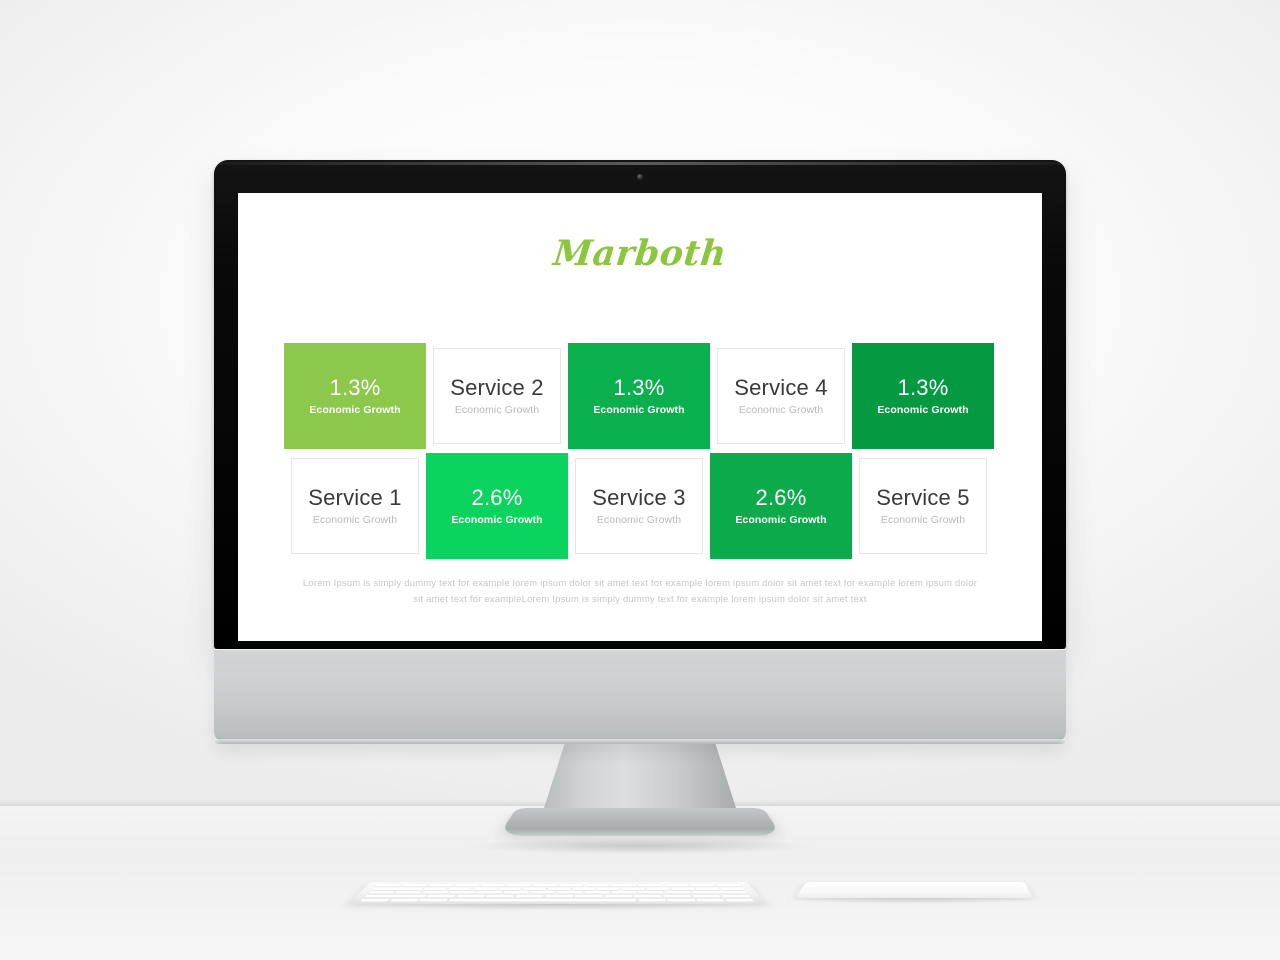  What do you see at coordinates (639, 497) in the screenshot?
I see `service-card-value: Service 3` at bounding box center [639, 497].